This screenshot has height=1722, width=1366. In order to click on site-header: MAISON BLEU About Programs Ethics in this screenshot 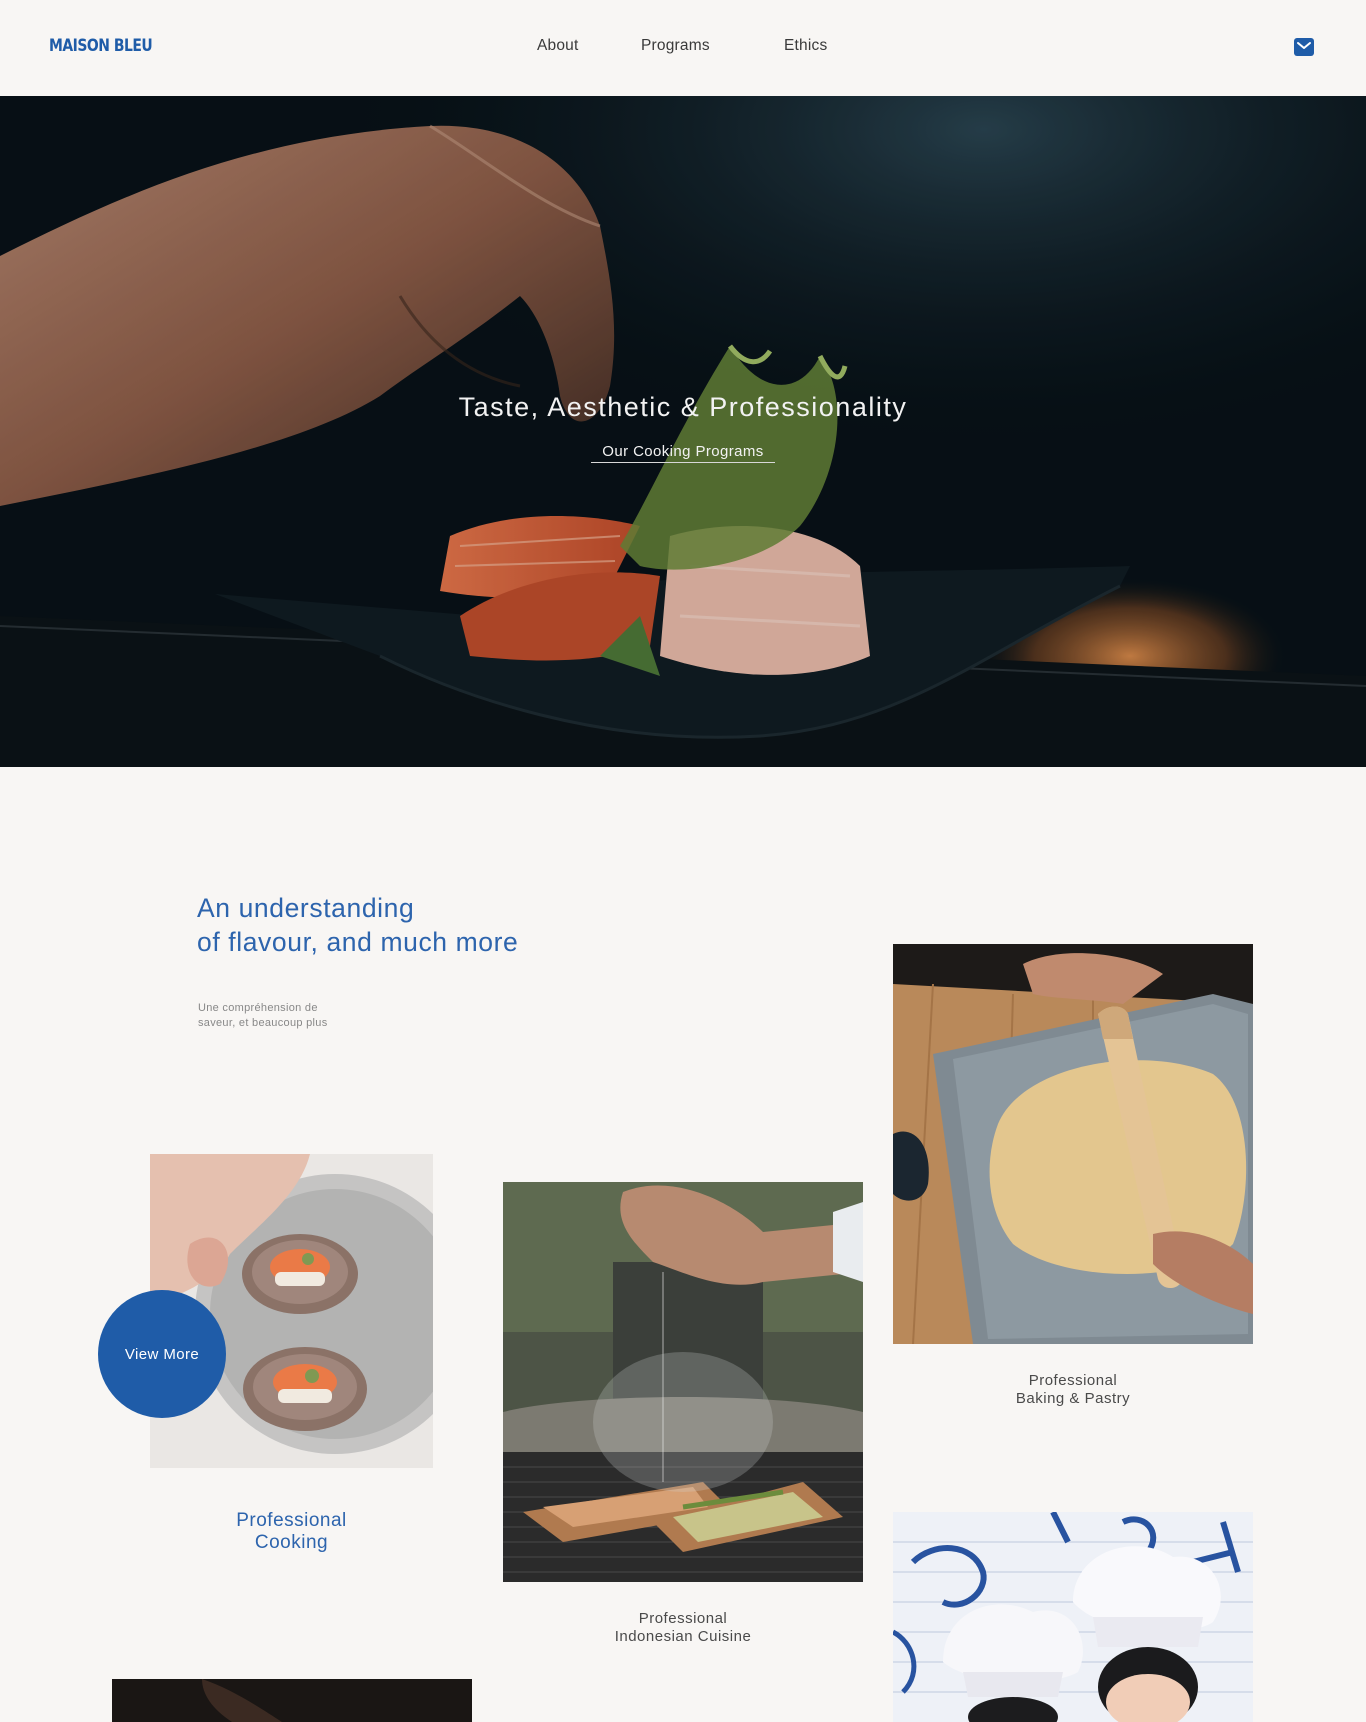, I will do `click(683, 48)`.